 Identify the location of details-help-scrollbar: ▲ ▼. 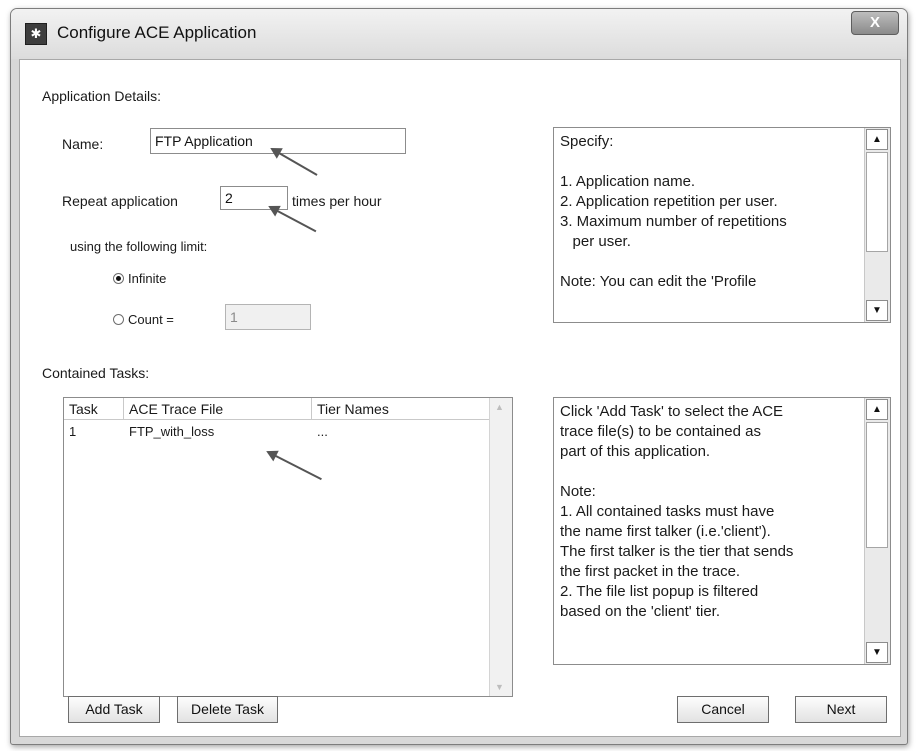
(877, 225).